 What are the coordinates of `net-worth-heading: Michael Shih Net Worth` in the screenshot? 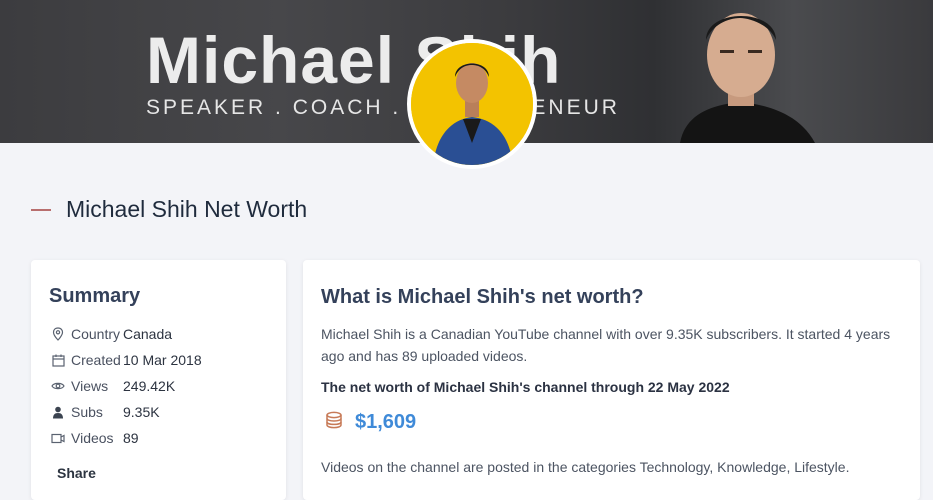 It's located at (169, 209).